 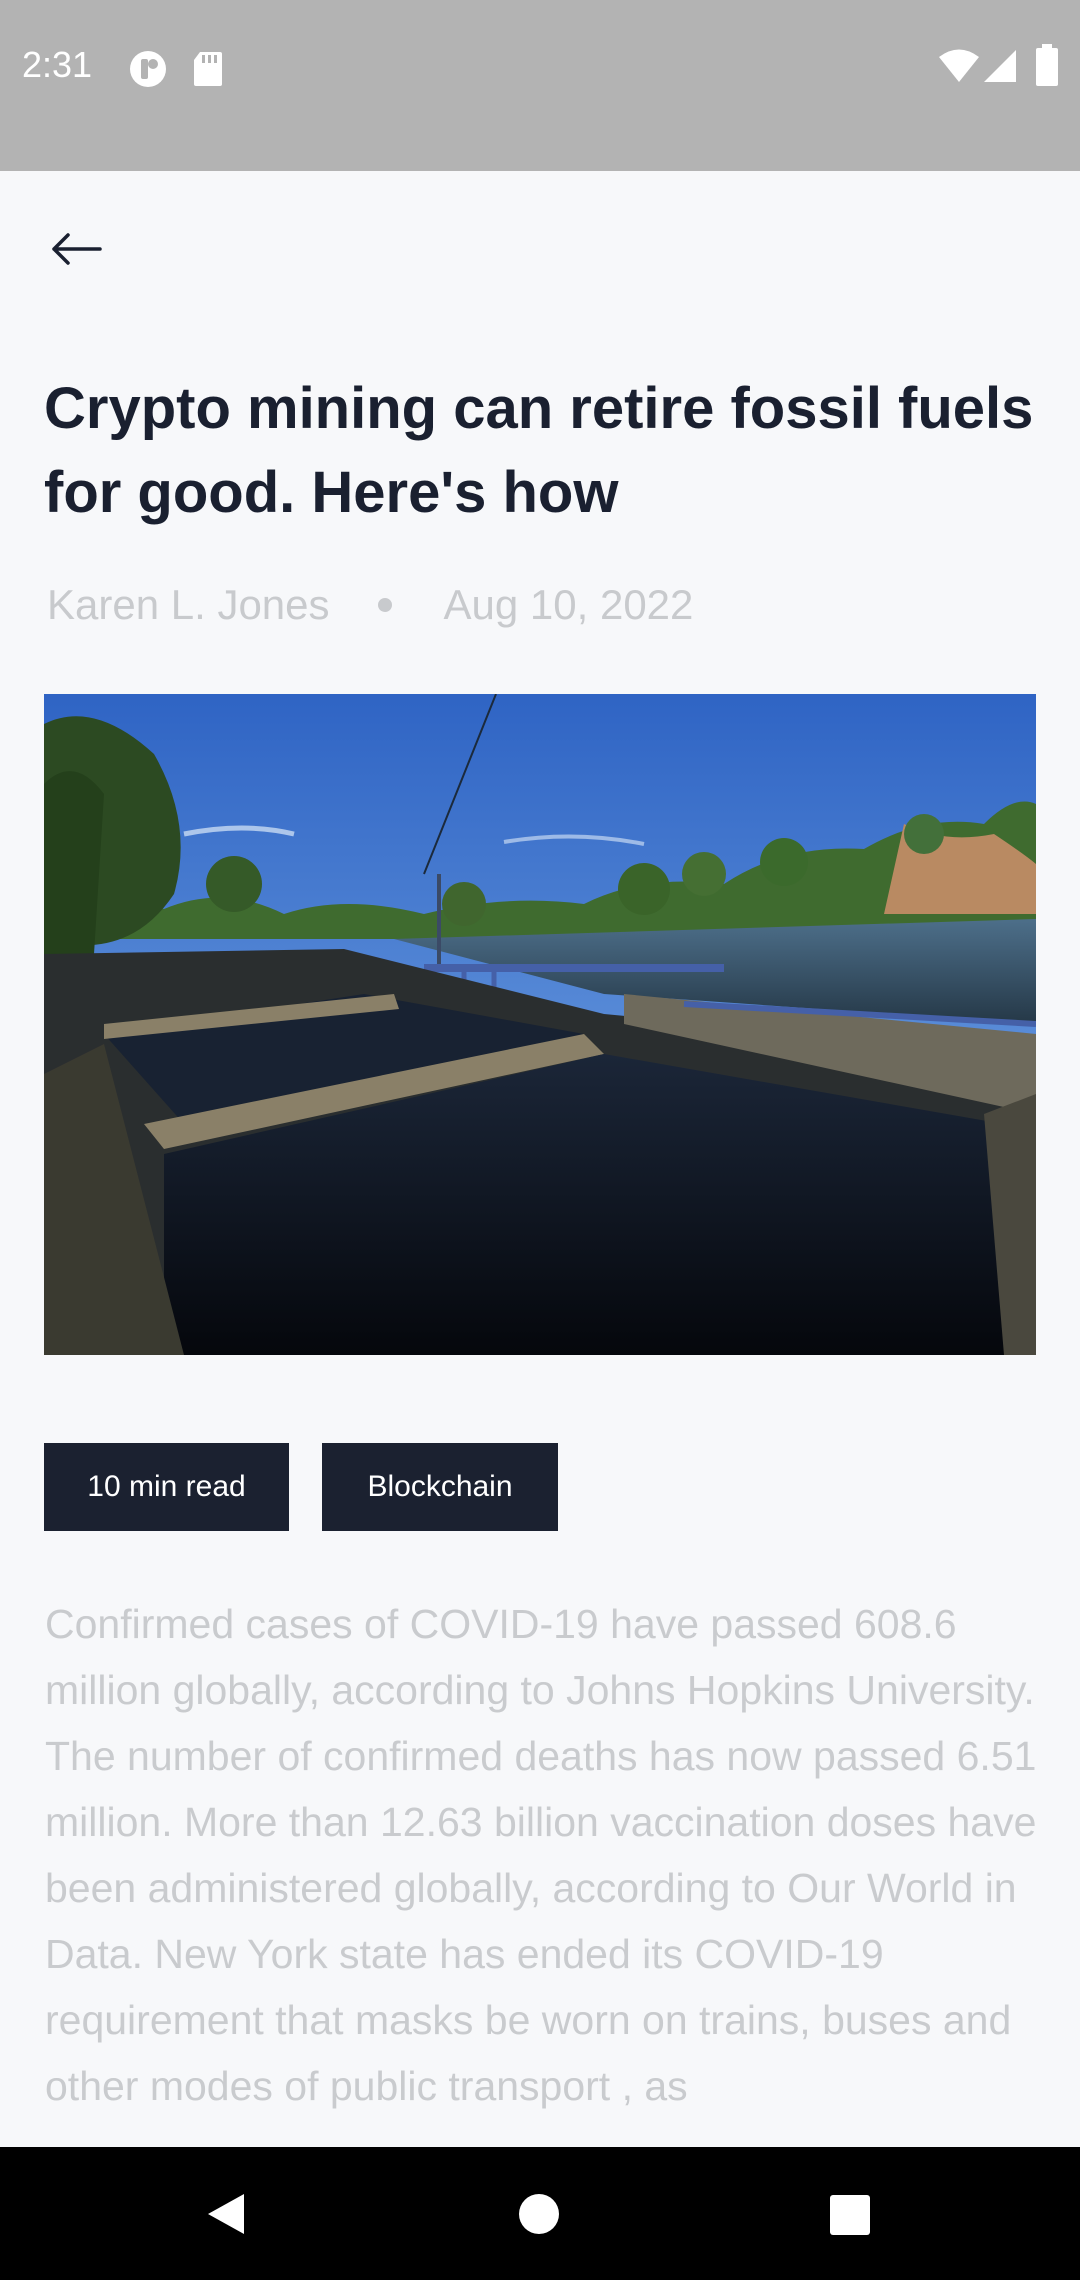 I want to click on cell-signal-icon, so click(x=1000, y=66).